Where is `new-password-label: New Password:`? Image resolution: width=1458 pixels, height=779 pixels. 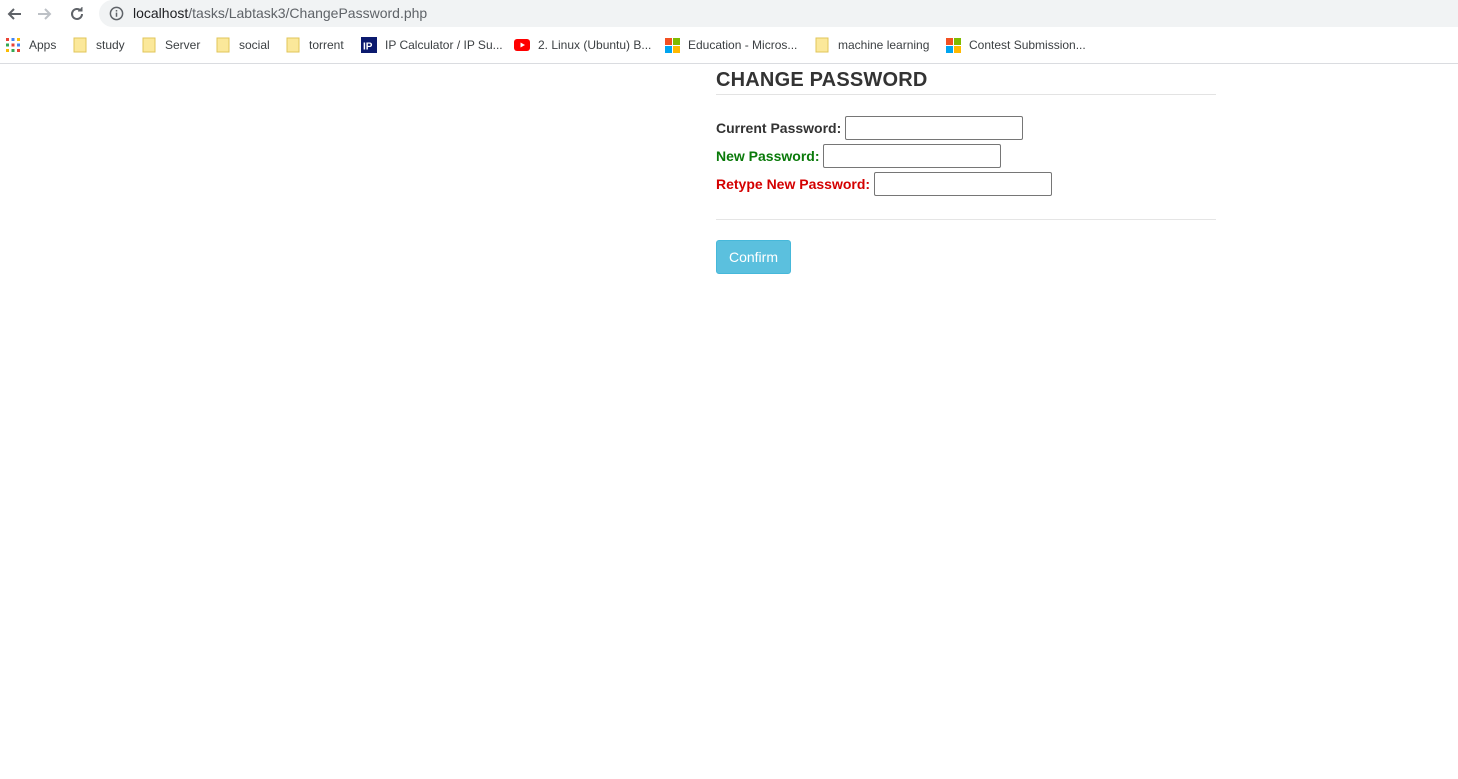
new-password-label: New Password: is located at coordinates (768, 156).